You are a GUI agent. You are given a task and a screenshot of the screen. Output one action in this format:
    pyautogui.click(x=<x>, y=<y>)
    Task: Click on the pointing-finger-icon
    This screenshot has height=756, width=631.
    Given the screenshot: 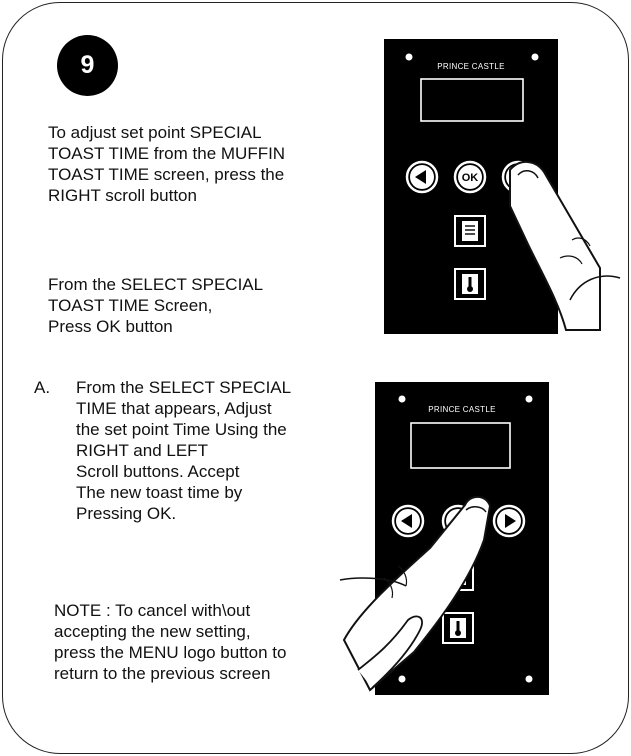 What is the action you would take?
    pyautogui.click(x=415, y=593)
    